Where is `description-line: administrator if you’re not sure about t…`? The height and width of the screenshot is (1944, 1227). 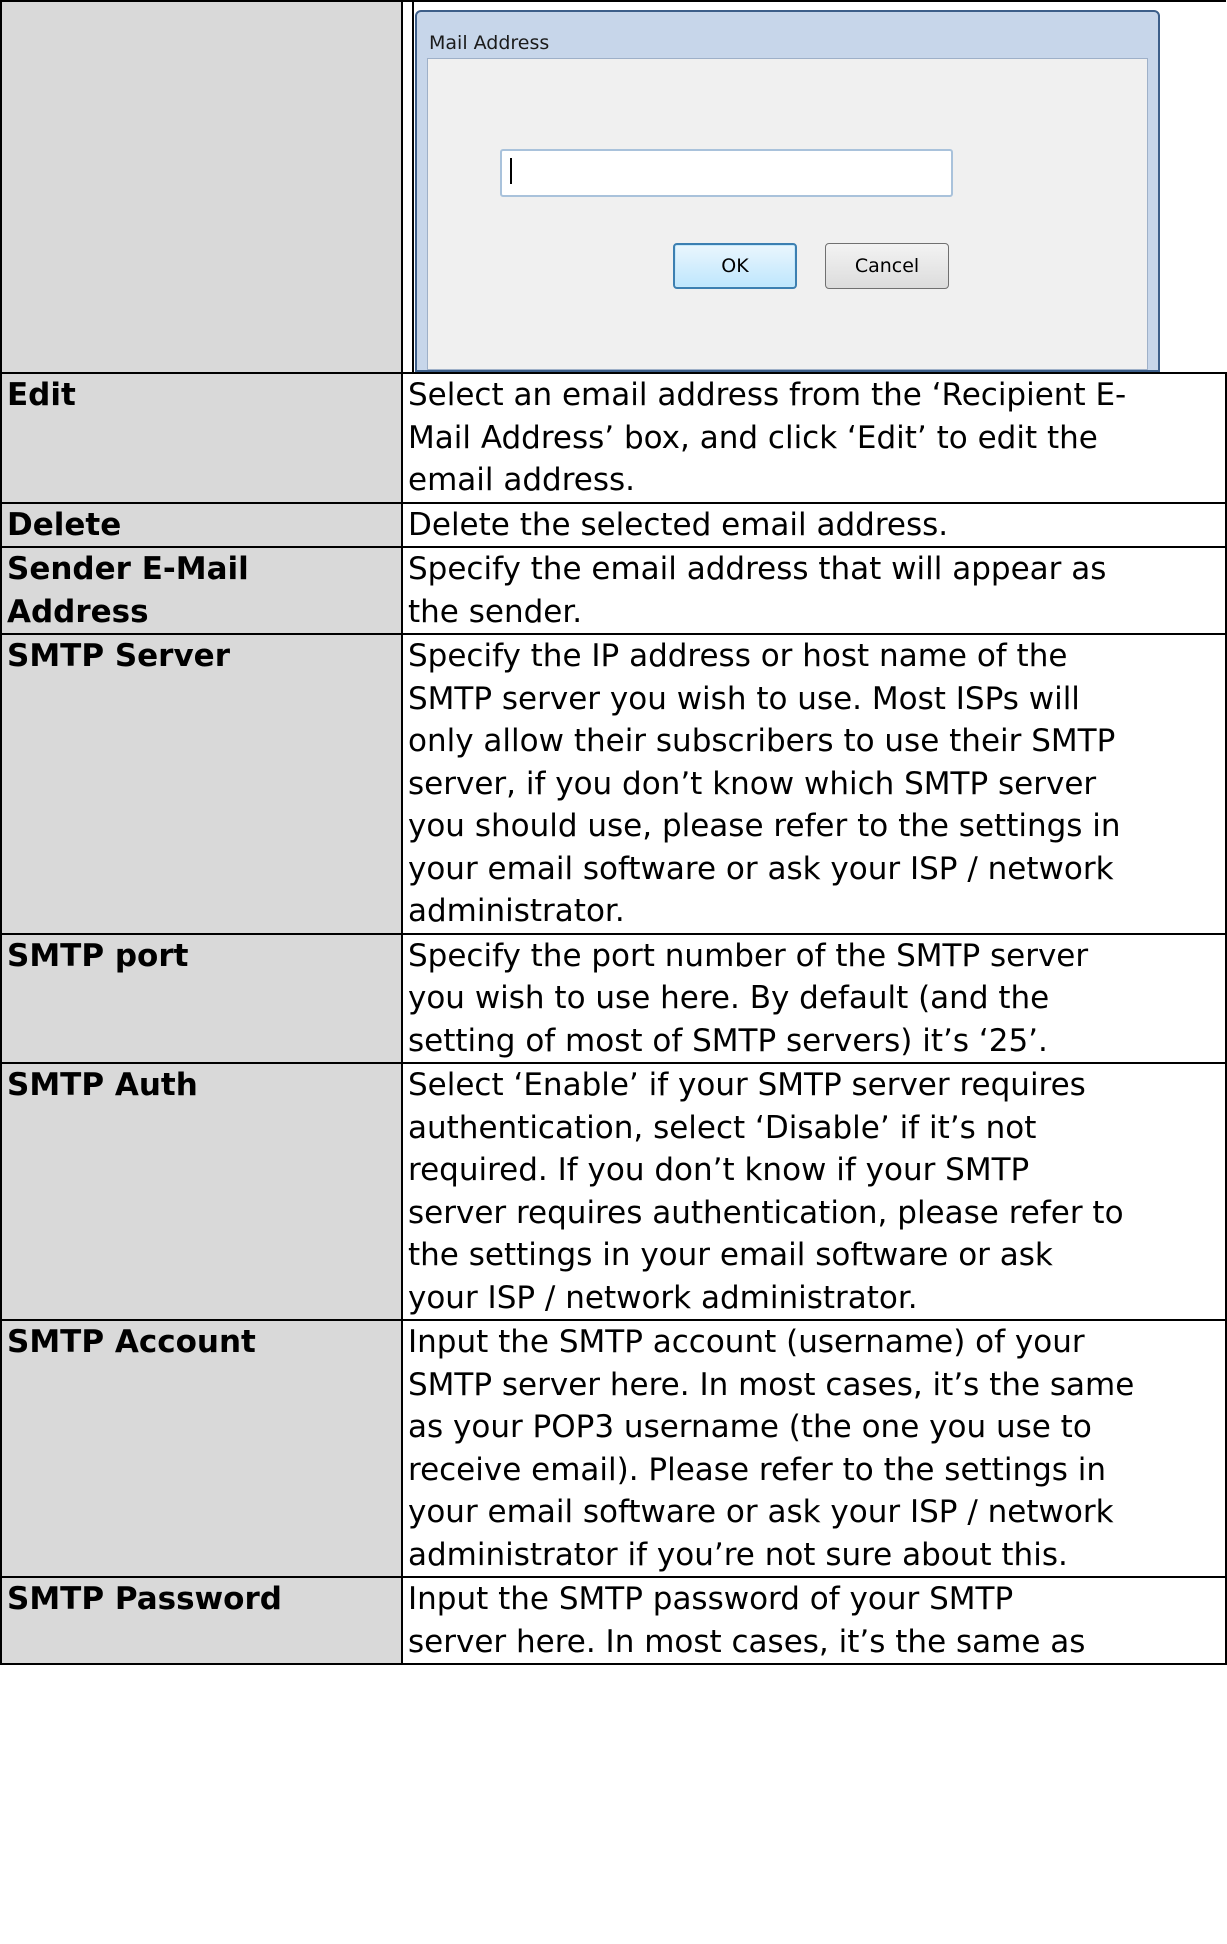
description-line: administrator if you’re not sure about t… is located at coordinates (738, 1554).